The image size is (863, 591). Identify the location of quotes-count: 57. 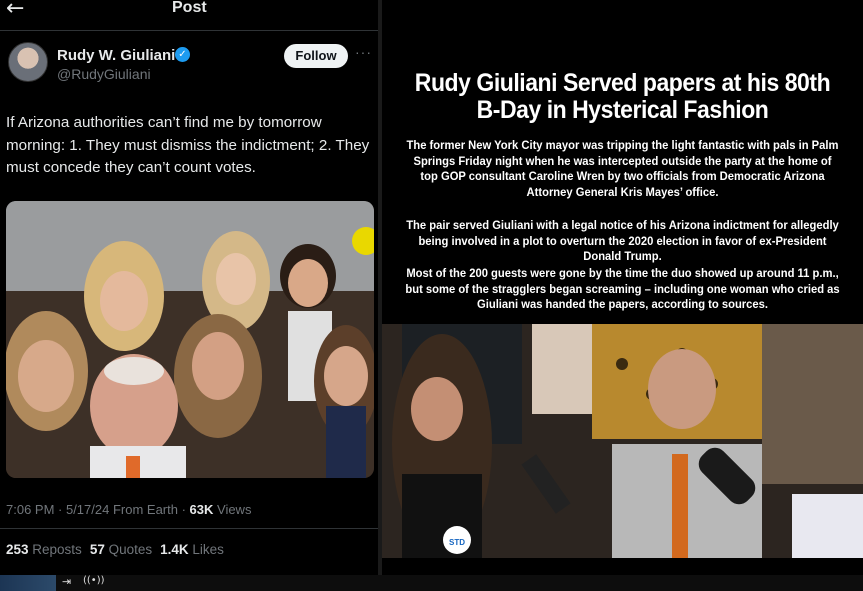
(97, 549).